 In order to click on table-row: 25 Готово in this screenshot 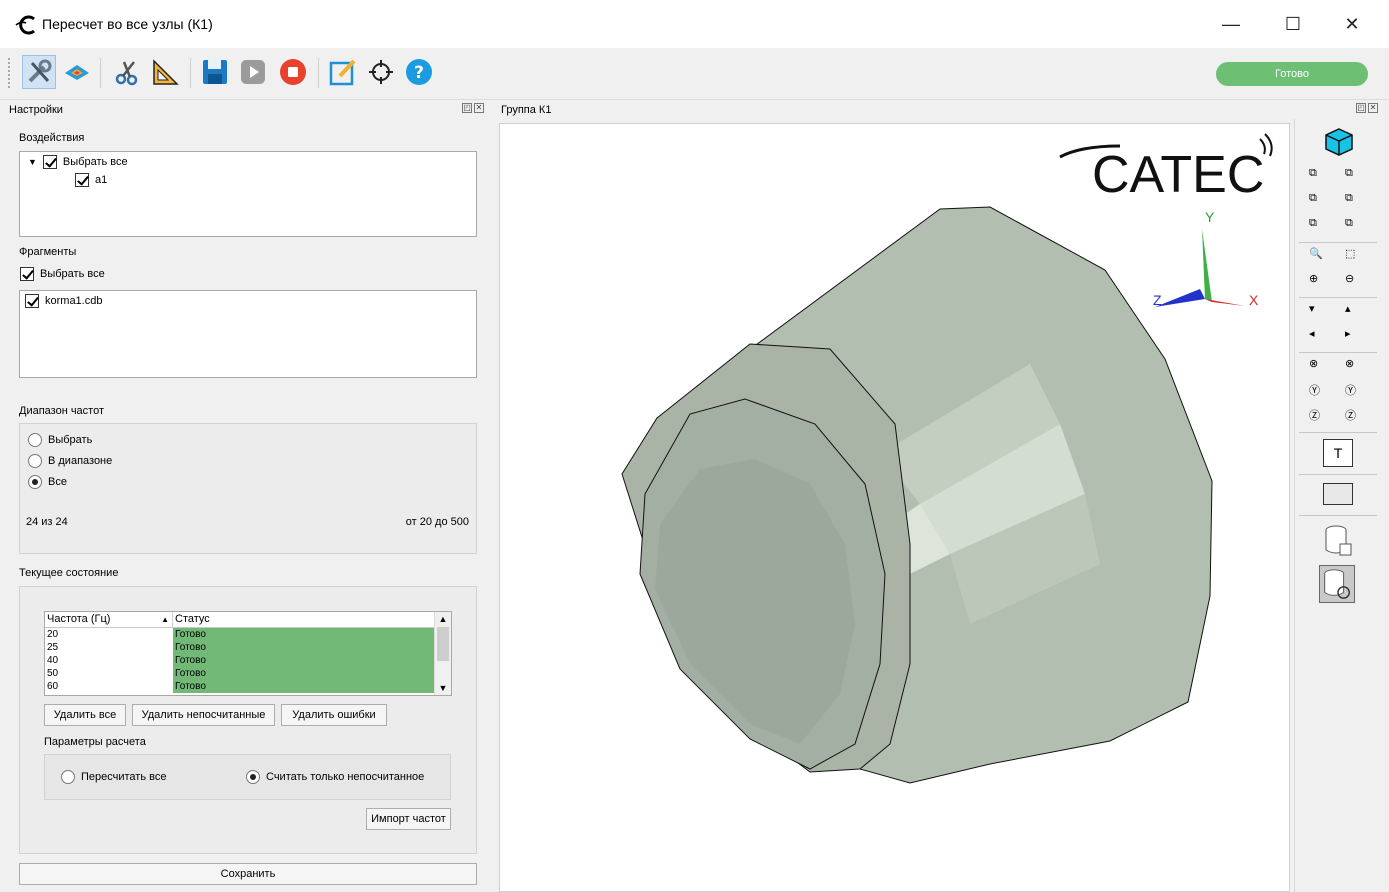, I will do `click(248, 647)`.